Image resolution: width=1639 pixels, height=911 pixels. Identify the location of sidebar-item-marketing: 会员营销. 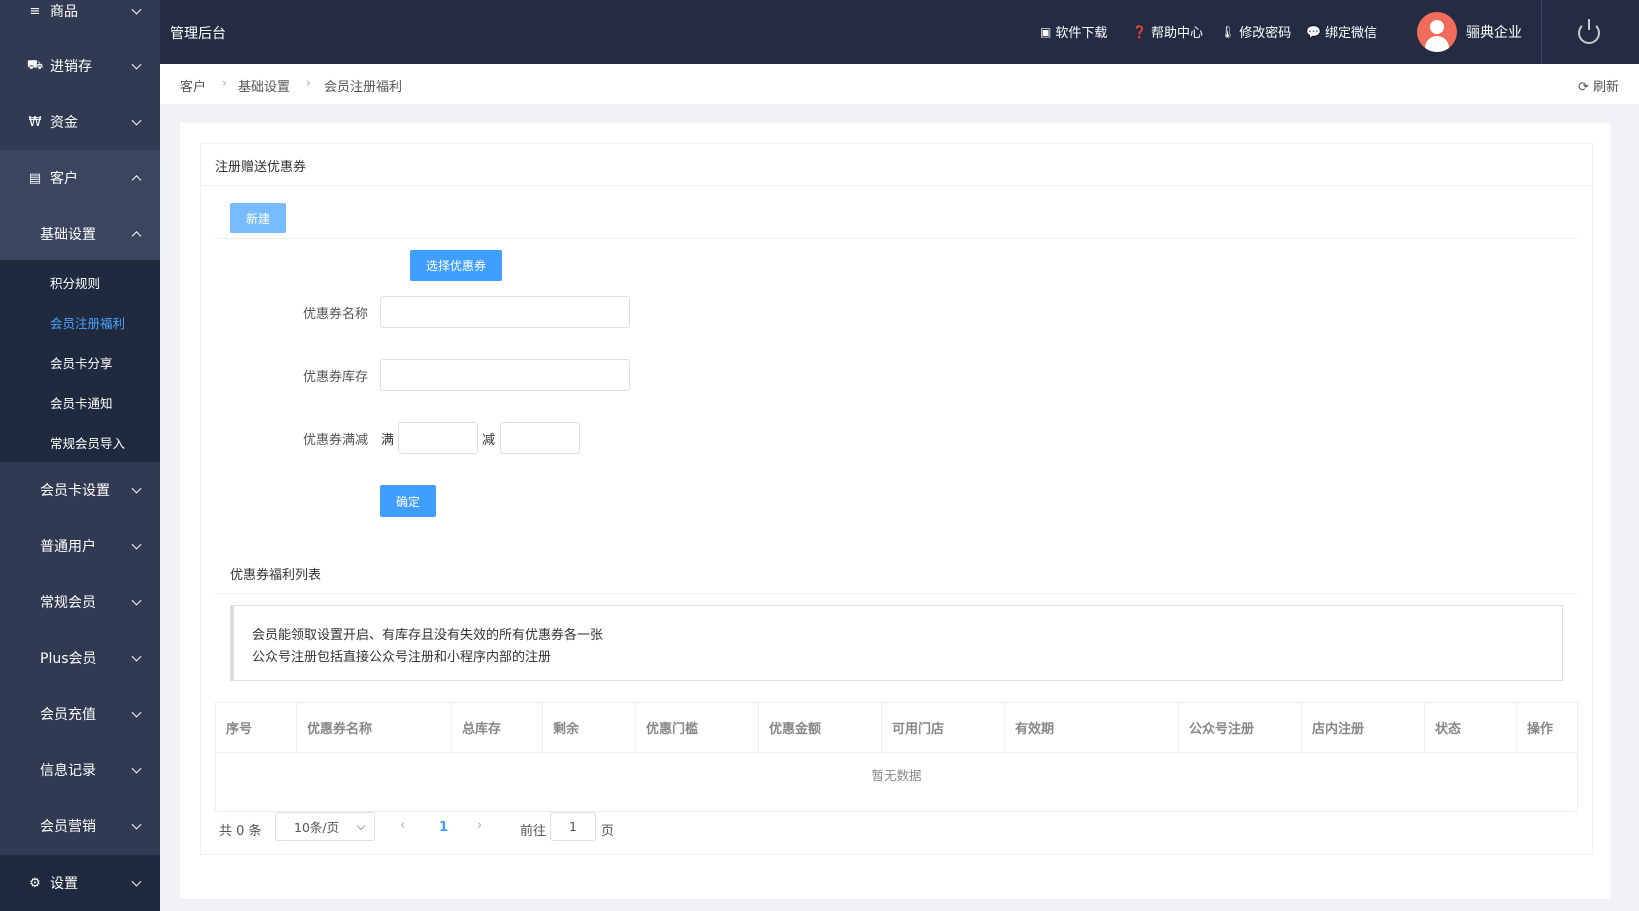
(80, 826).